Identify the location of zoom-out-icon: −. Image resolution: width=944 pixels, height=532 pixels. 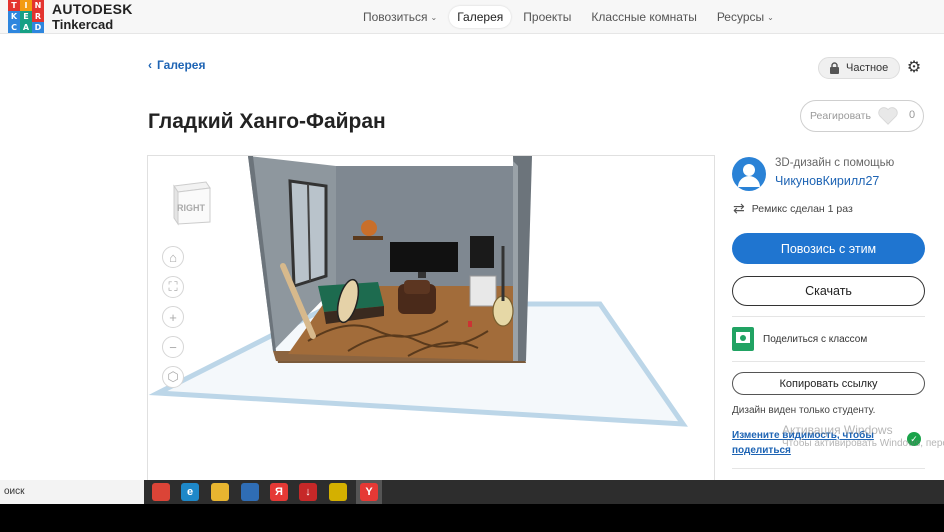
(173, 347).